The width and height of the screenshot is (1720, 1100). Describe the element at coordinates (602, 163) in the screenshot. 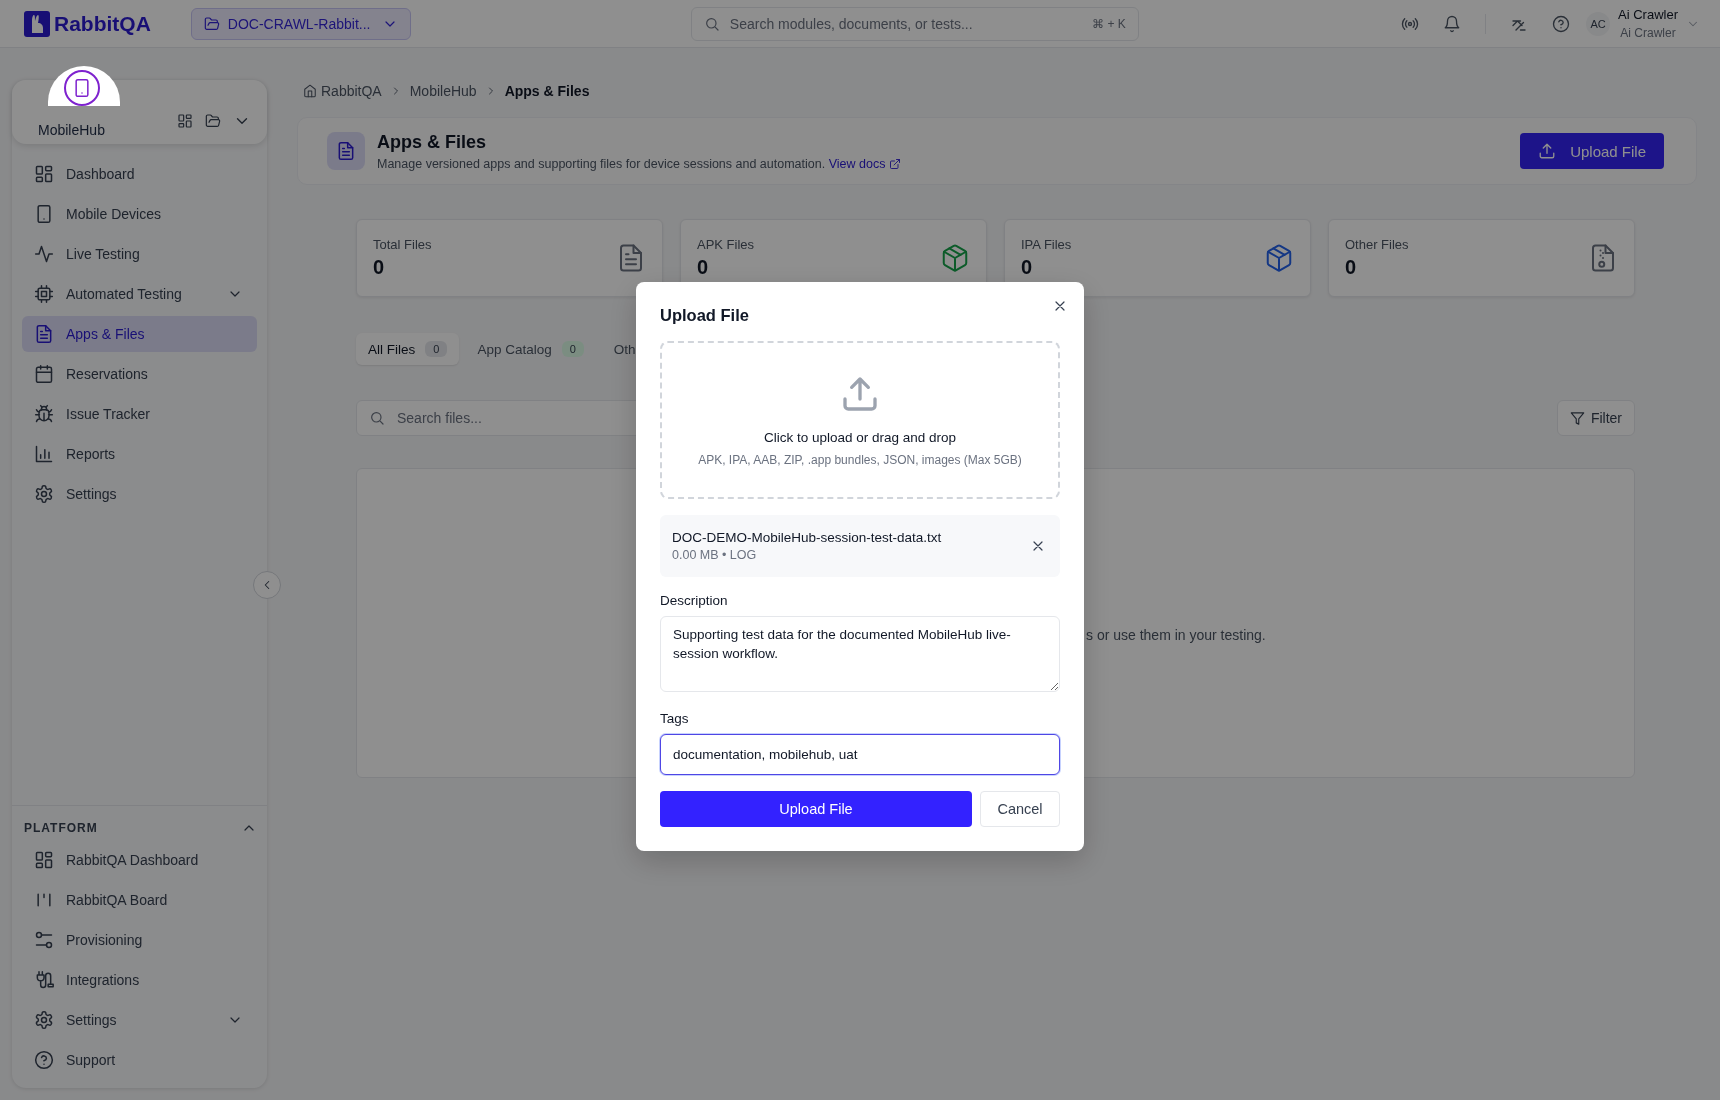

I see `page-description: Manage versioned apps and supporting files for device sessions and automation.` at that location.